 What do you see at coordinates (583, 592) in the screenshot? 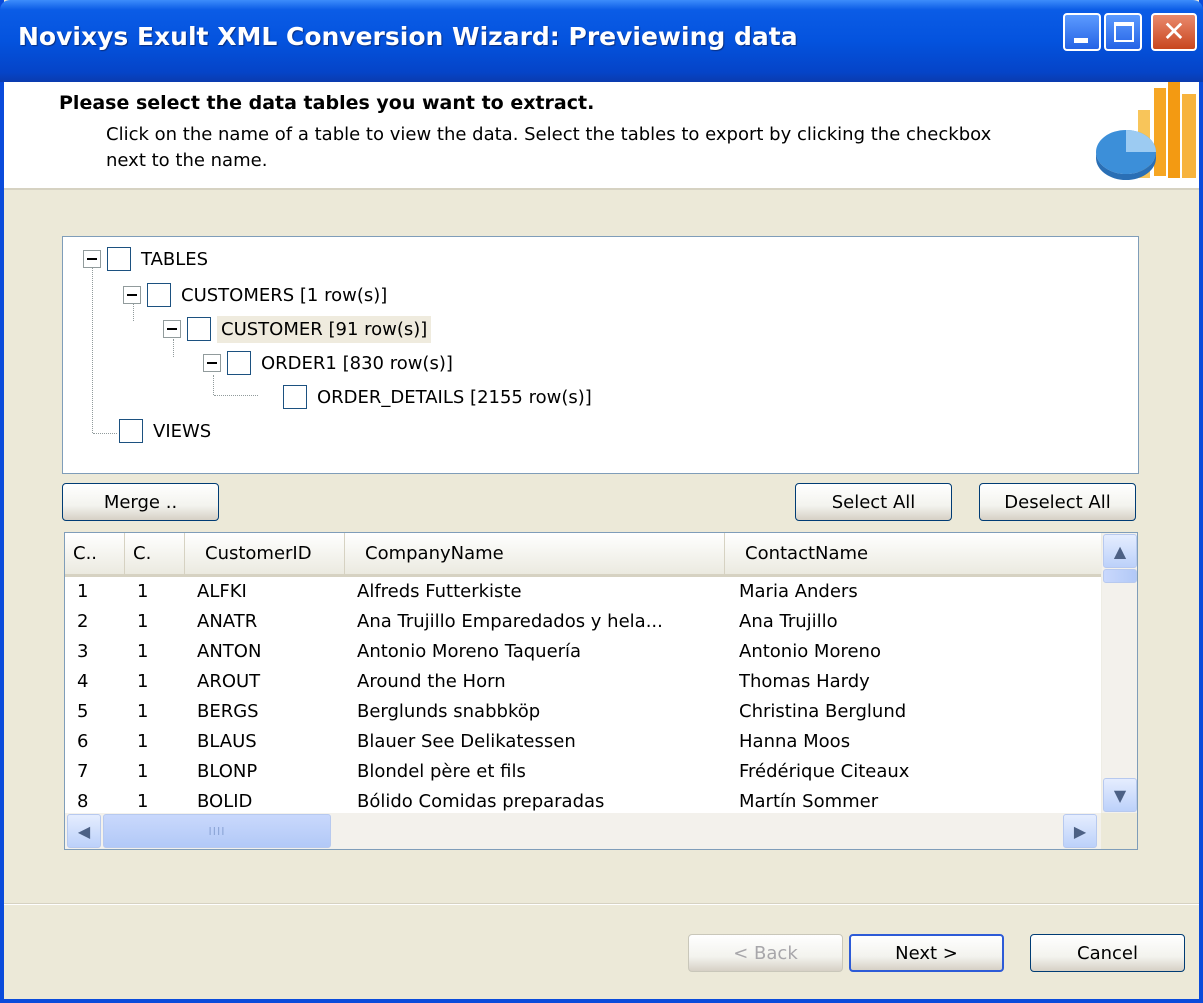
I see `table-row: 1 1 ALFKI Alfreds Futterkiste Maria Anders` at bounding box center [583, 592].